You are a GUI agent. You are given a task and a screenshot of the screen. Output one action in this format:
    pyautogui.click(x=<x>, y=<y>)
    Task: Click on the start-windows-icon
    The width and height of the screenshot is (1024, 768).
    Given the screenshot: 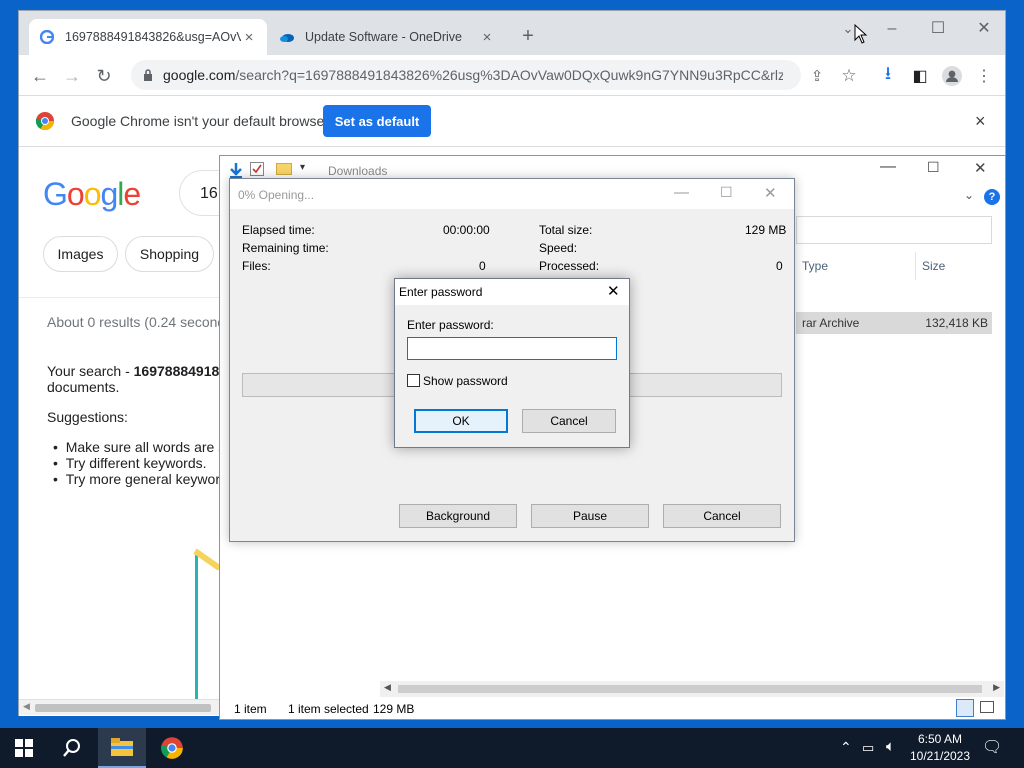 What is the action you would take?
    pyautogui.click(x=24, y=748)
    